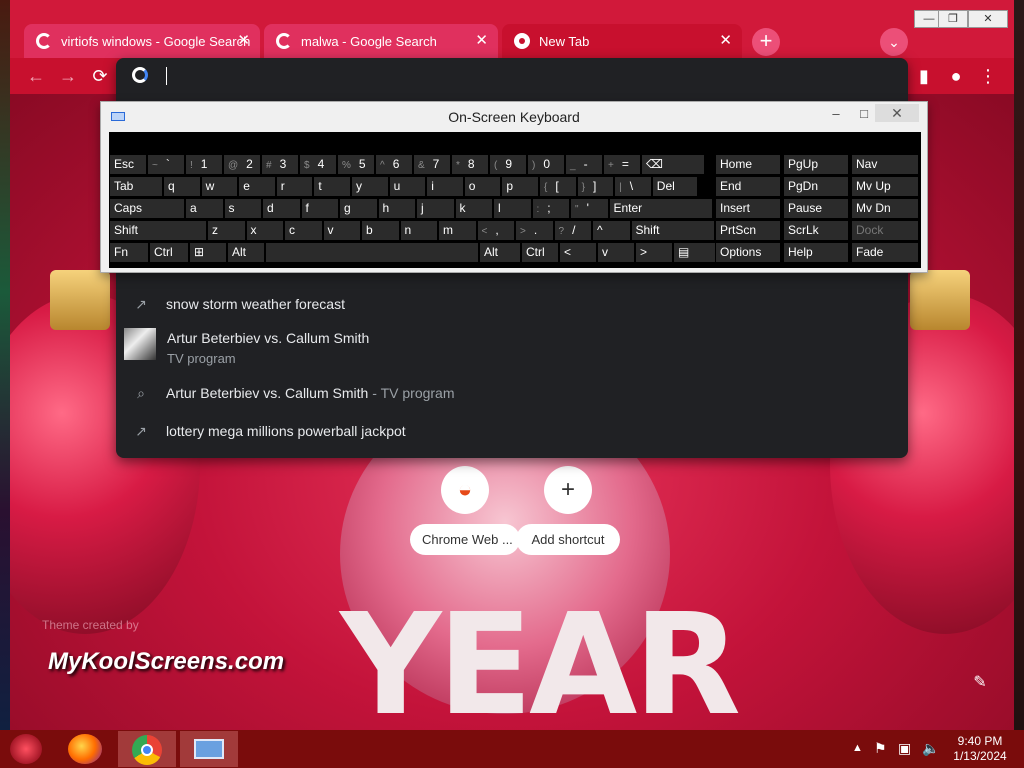  Describe the element at coordinates (816, 186) in the screenshot. I see `key-pgdn: PgDn` at that location.